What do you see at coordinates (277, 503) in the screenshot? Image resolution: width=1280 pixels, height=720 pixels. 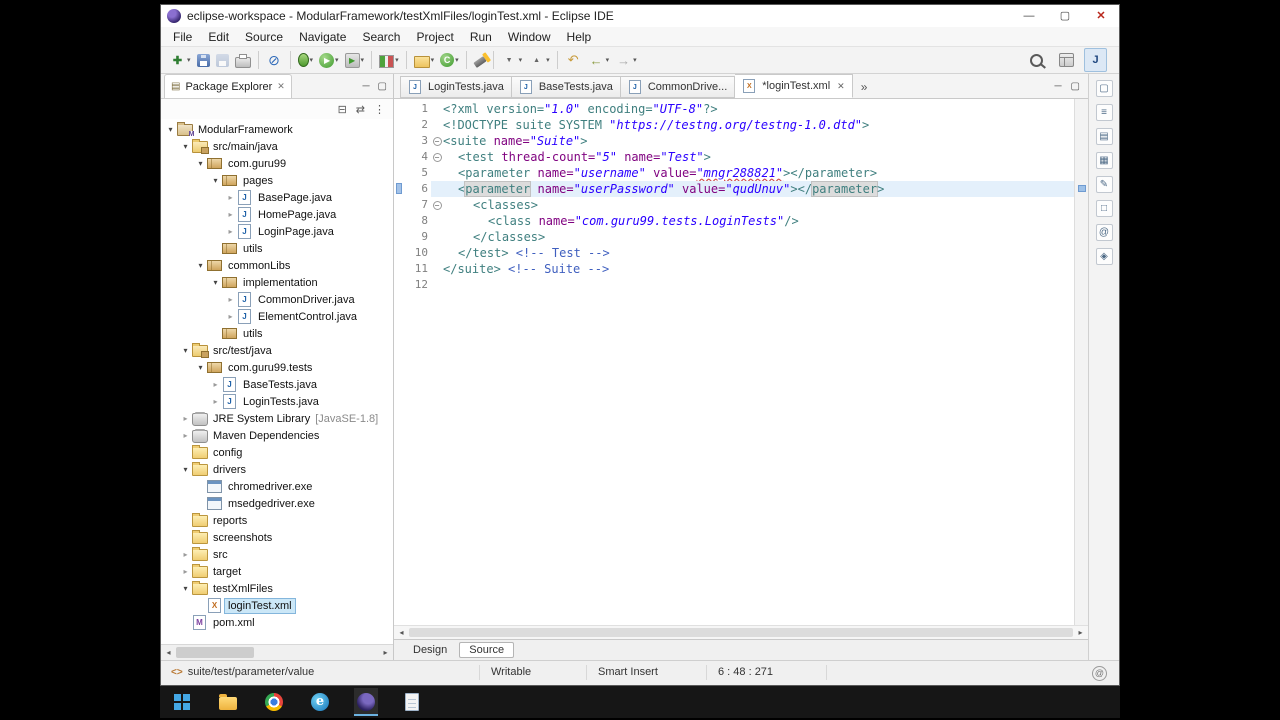 I see `tree-item-msedgedriver-exe: msedgedriver.exe` at bounding box center [277, 503].